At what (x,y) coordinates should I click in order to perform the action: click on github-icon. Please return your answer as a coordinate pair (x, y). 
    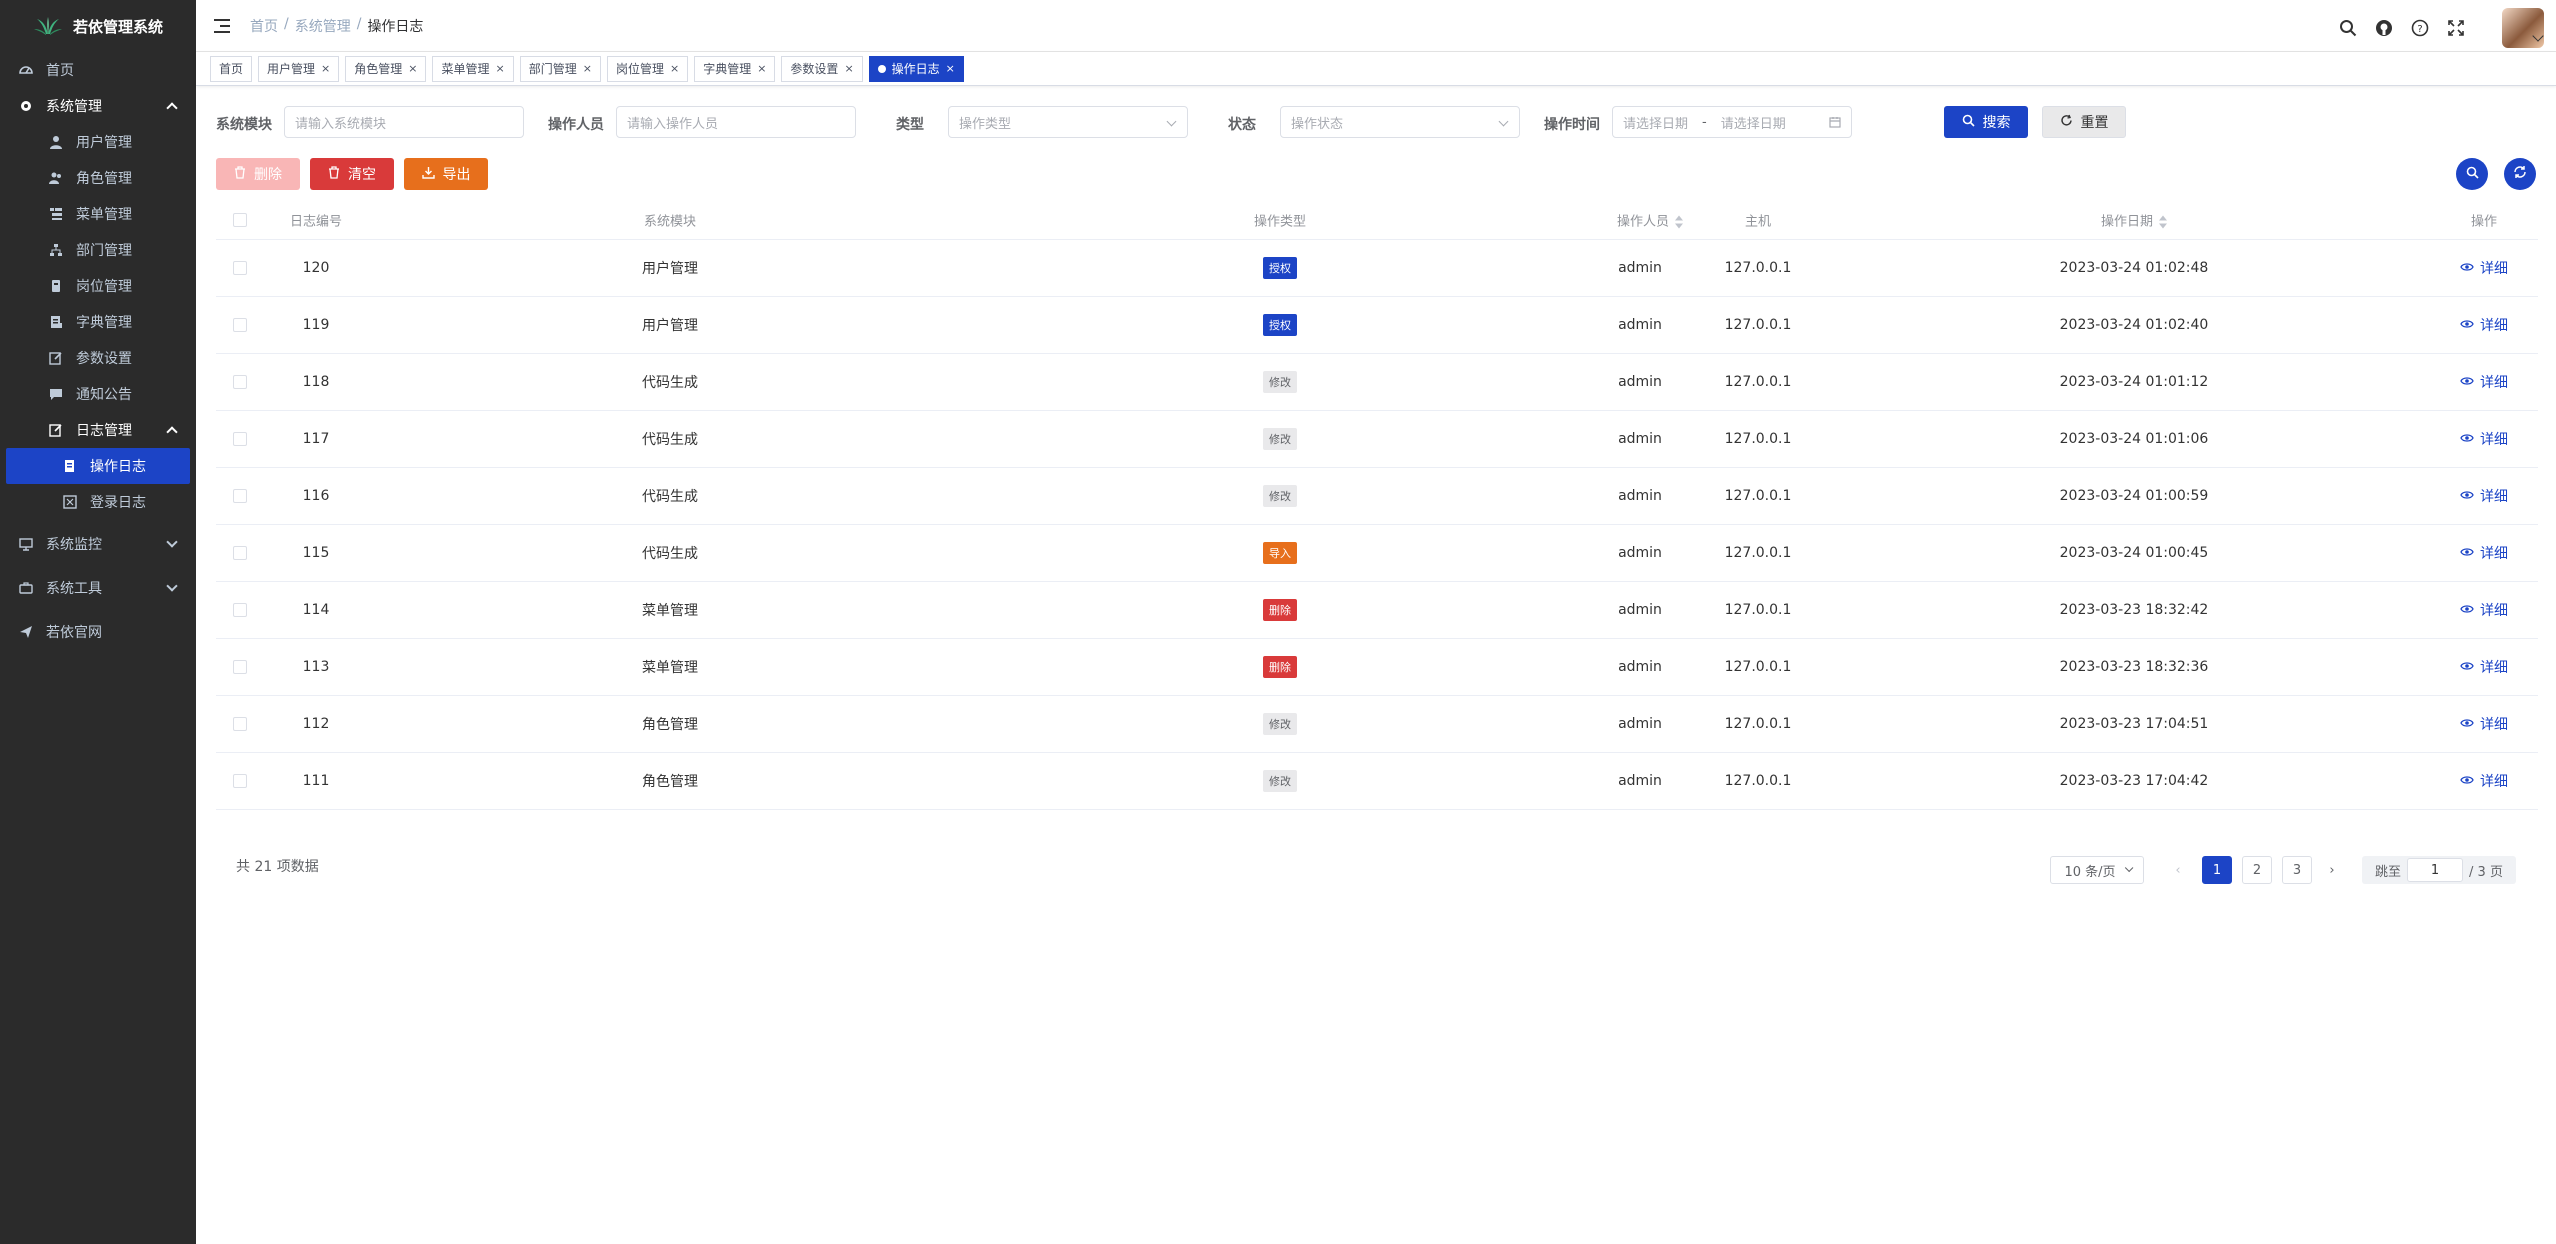
    Looking at the image, I should click on (2384, 28).